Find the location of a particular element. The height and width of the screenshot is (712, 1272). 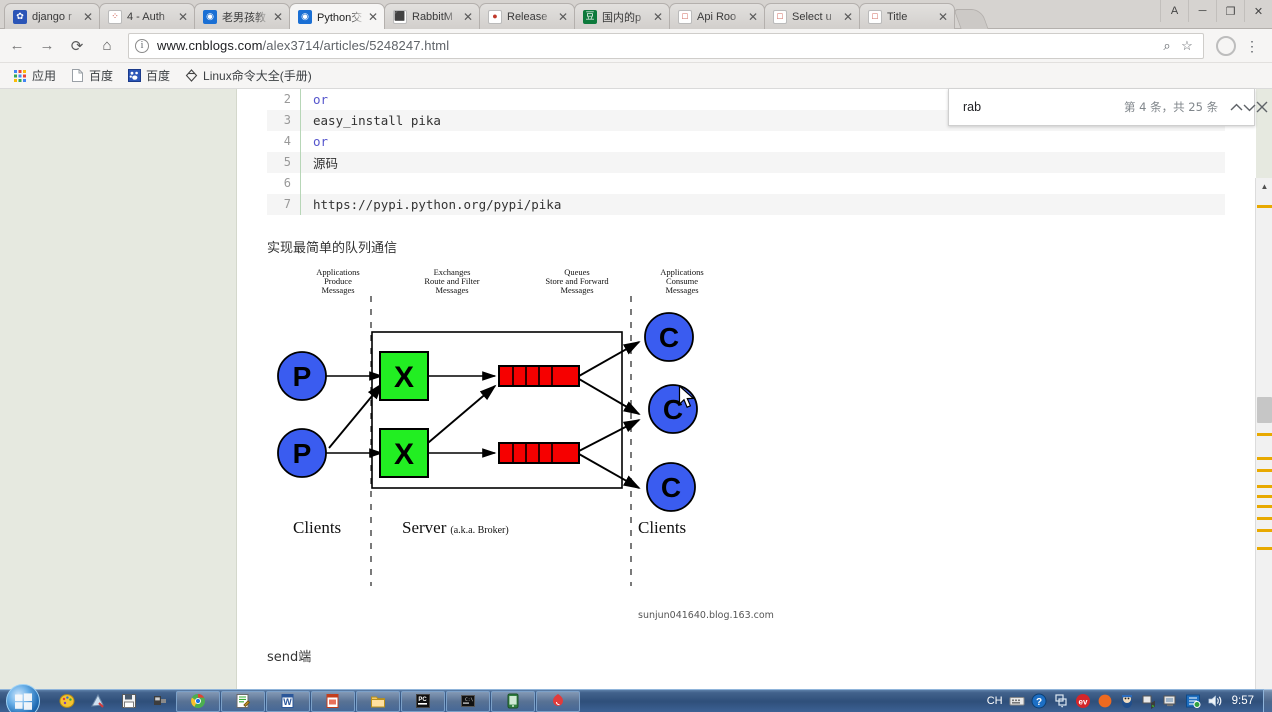

code-line: 7 https://pypi.python.org/pypi/pika is located at coordinates (746, 204).